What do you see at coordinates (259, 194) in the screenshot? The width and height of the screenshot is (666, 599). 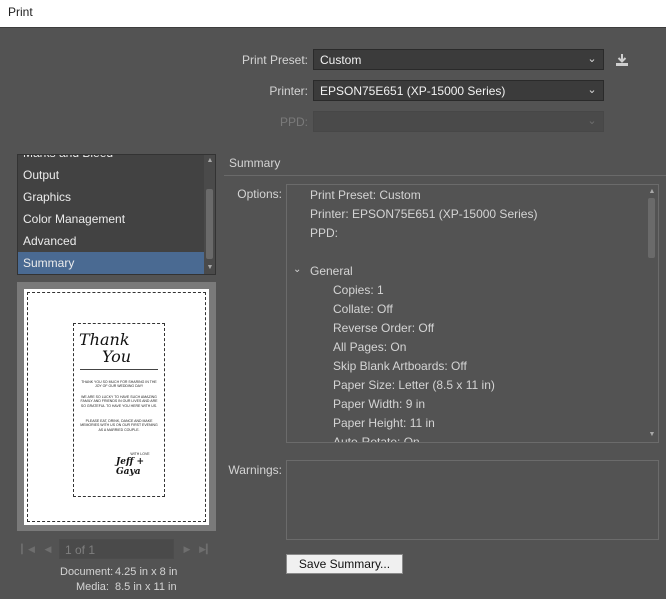 I see `options-label: Options:` at bounding box center [259, 194].